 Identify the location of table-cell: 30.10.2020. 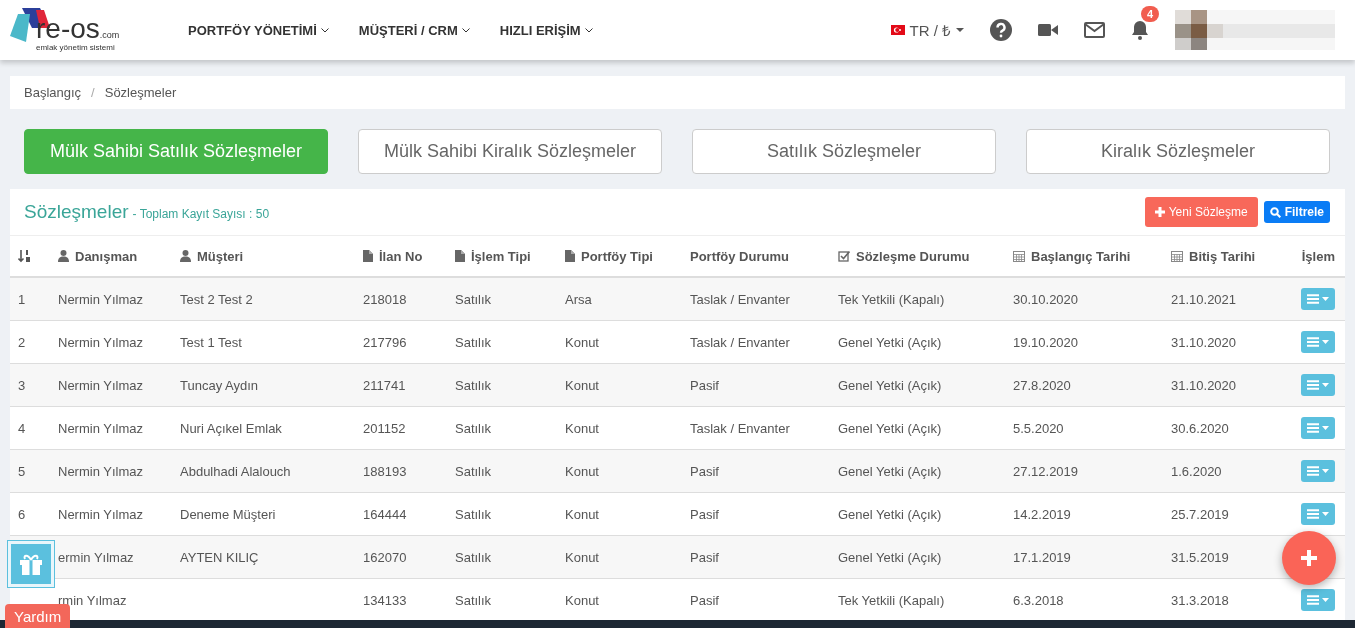
(1046, 299).